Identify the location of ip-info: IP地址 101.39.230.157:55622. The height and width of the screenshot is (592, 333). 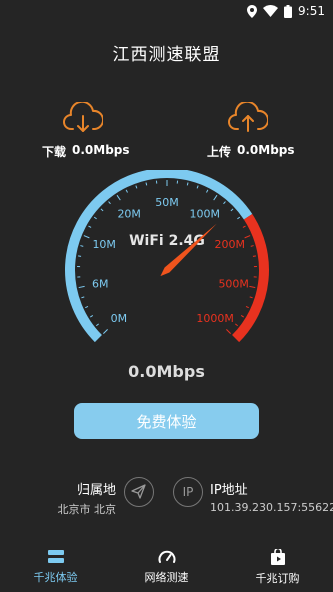
(271, 496).